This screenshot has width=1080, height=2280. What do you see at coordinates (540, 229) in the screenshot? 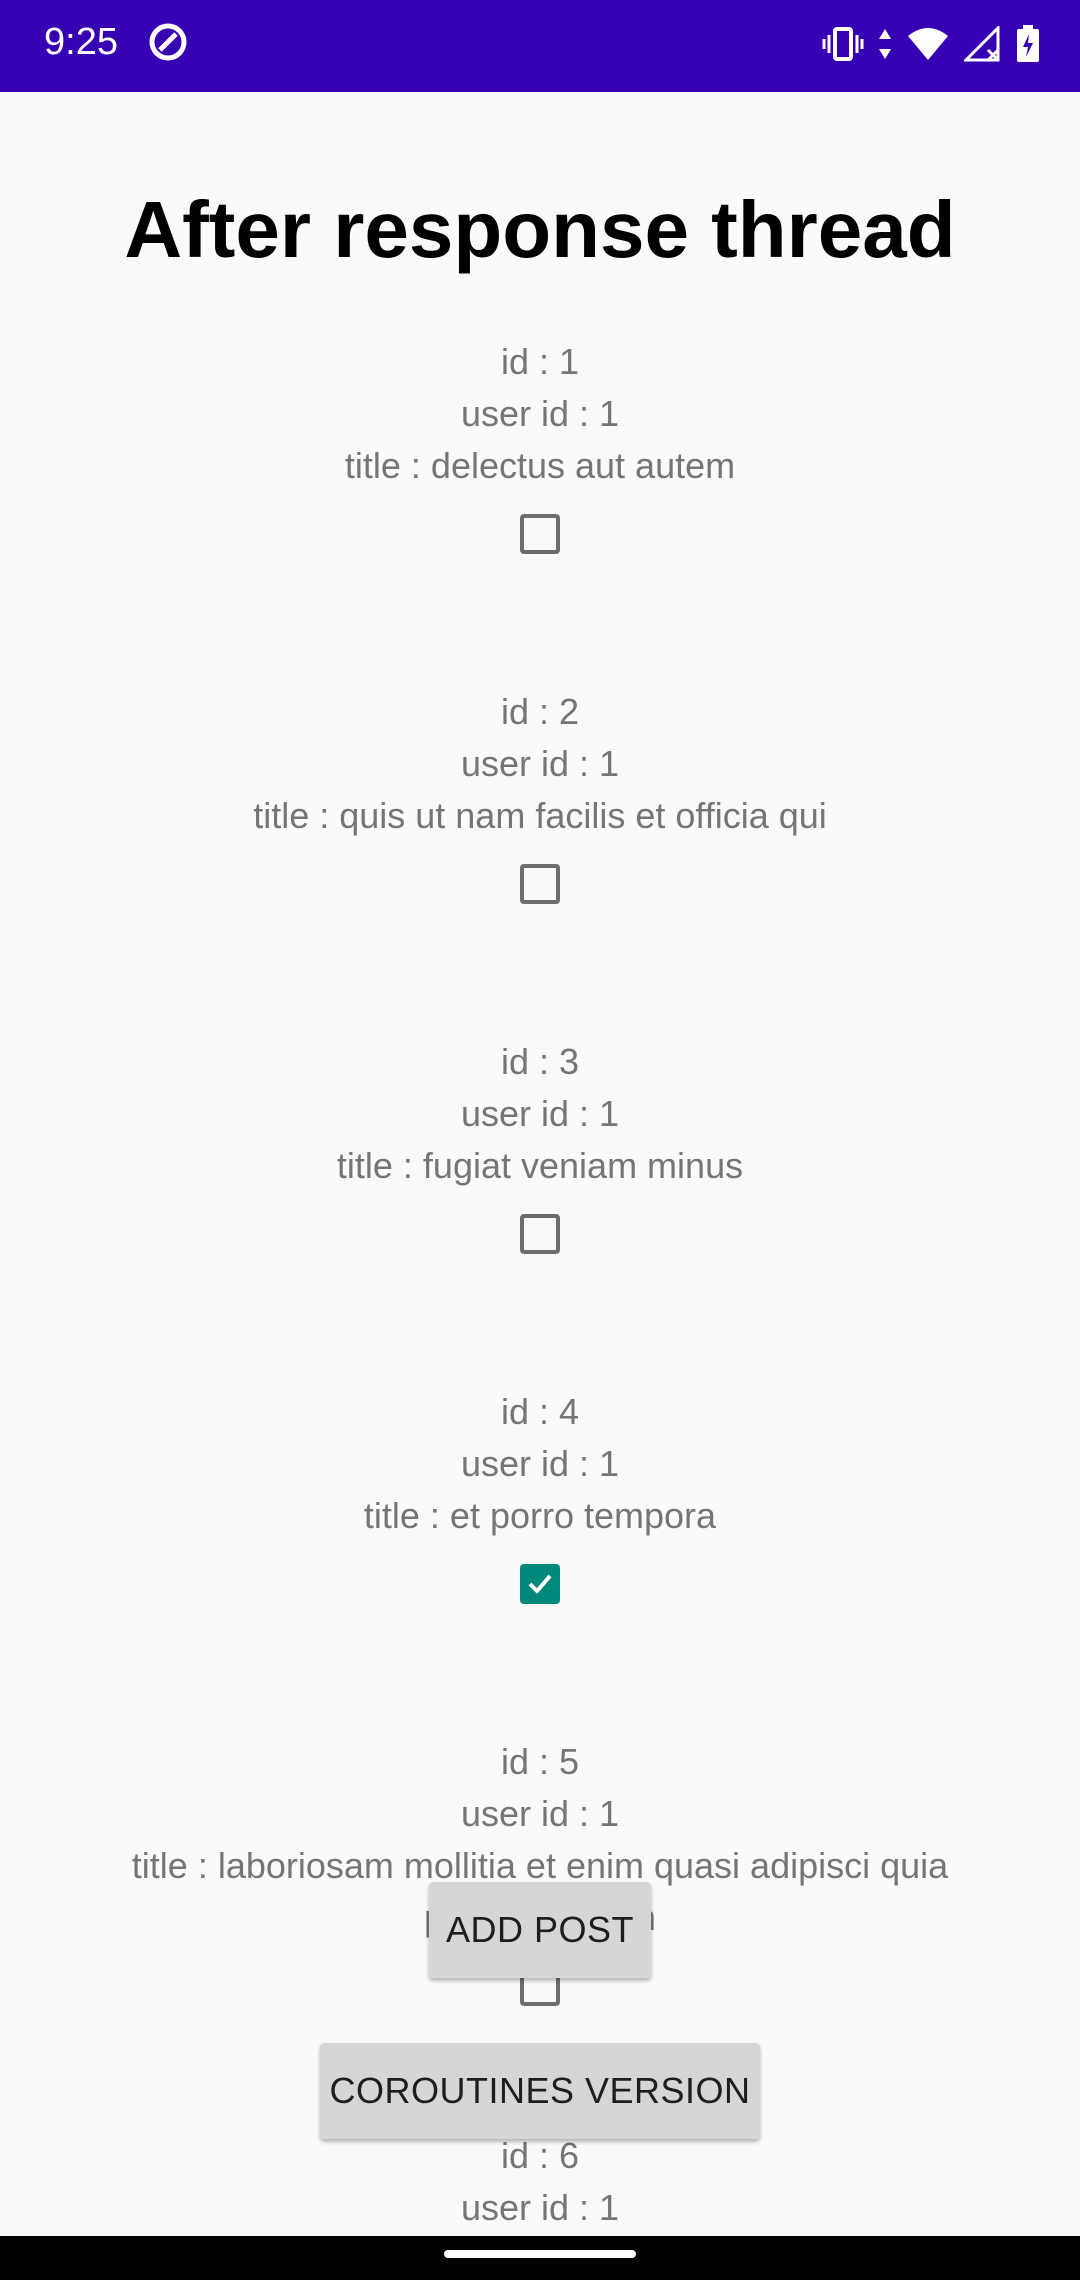
I see `page-title: After response thread` at bounding box center [540, 229].